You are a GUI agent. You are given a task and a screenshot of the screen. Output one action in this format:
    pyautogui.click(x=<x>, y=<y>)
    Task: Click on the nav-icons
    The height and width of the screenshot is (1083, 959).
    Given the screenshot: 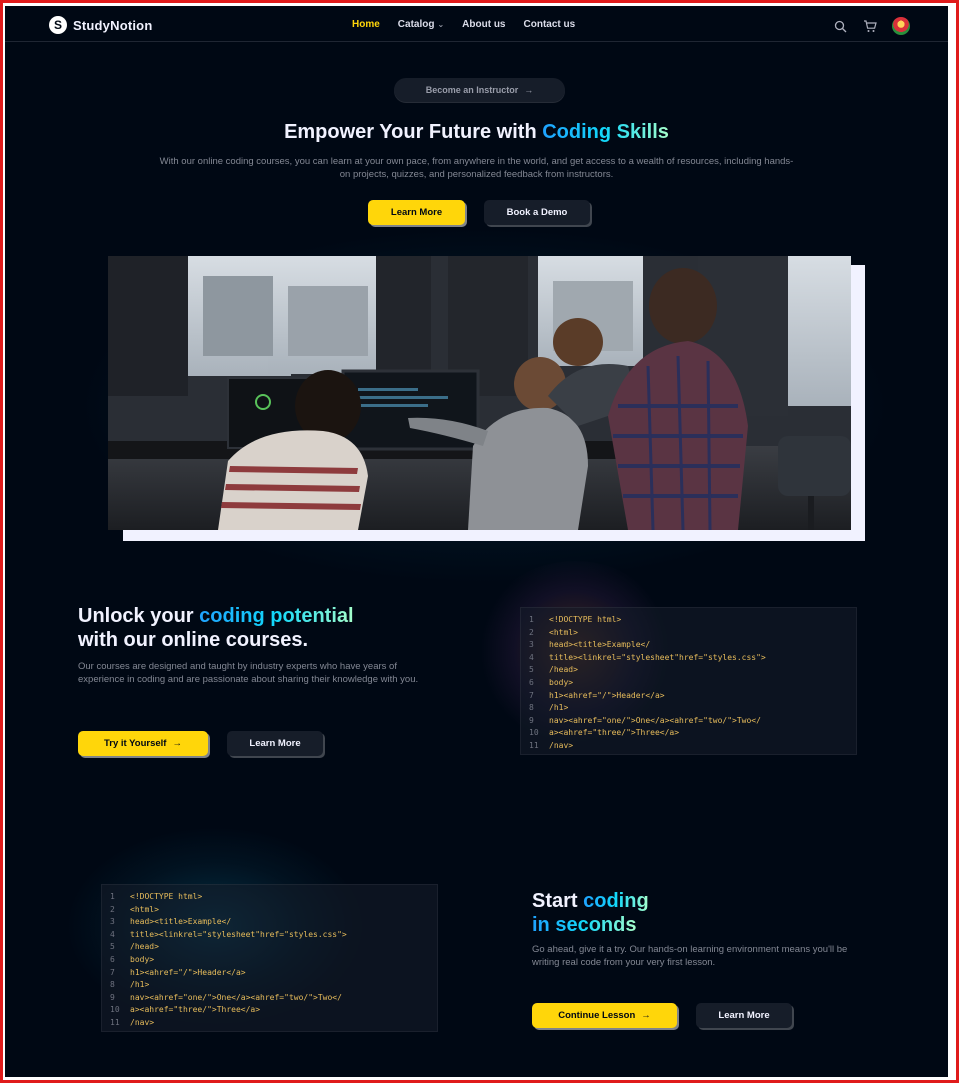 What is the action you would take?
    pyautogui.click(x=871, y=26)
    